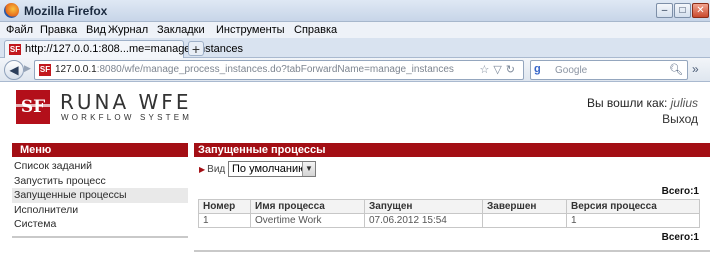  I want to click on runa-wfe-logo: SF RUNA WFE WORKFLOW SYSTEM, so click(109, 107).